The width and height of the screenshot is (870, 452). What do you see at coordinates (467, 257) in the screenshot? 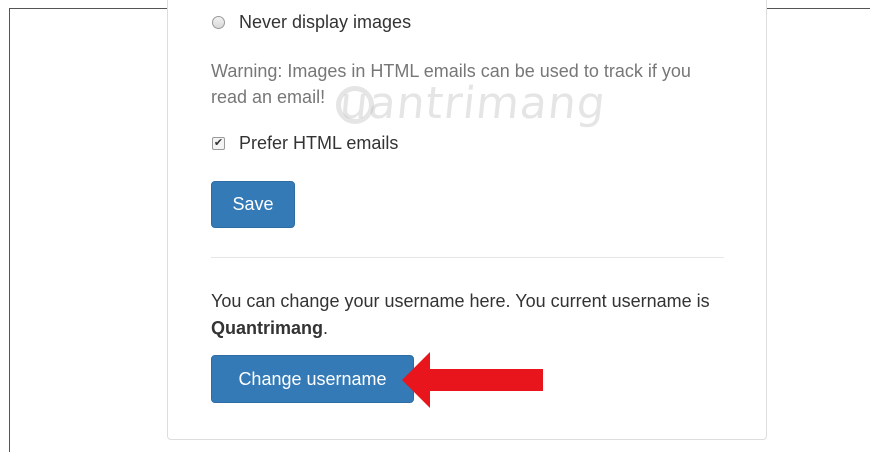
I see `section-divider` at bounding box center [467, 257].